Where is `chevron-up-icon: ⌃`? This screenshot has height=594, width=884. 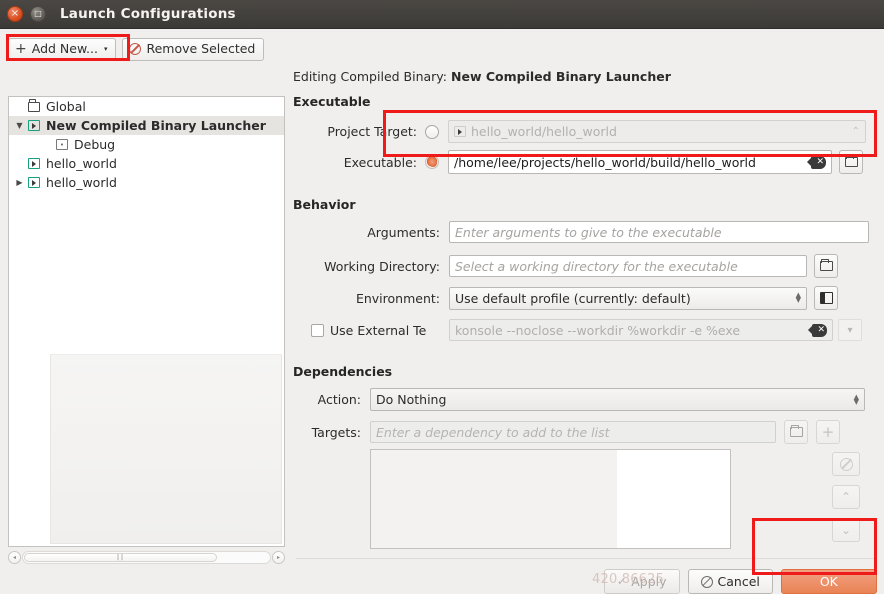 chevron-up-icon: ⌃ is located at coordinates (846, 497).